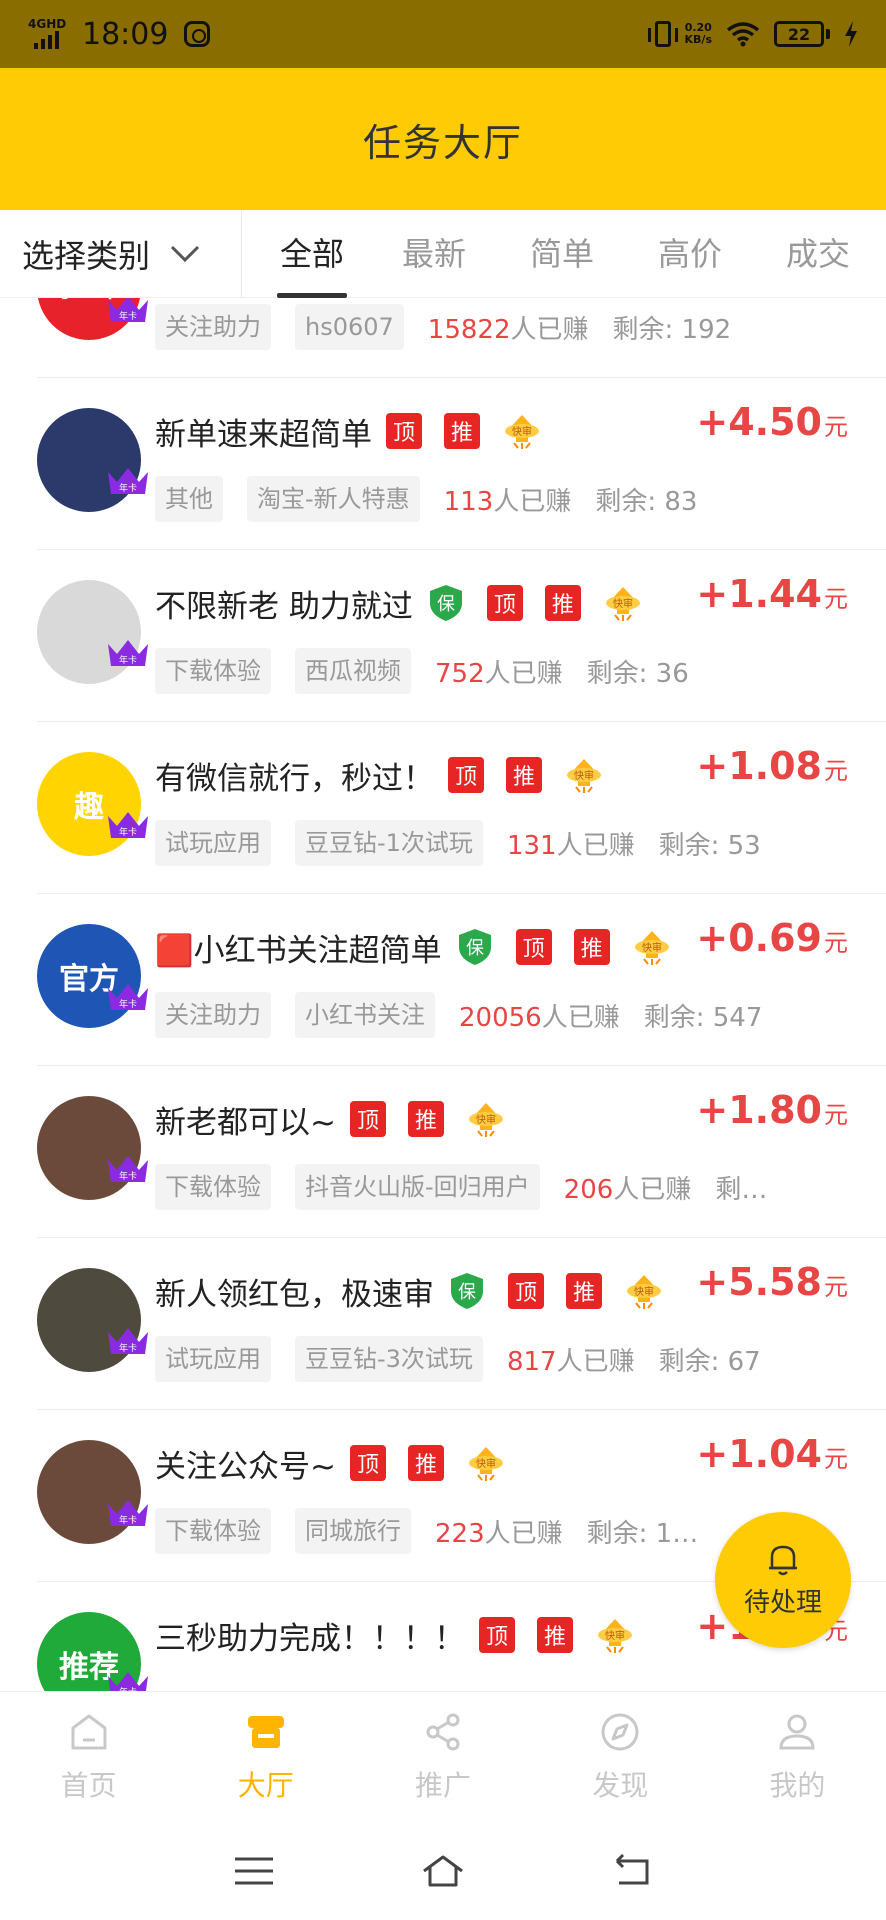 This screenshot has width=886, height=1920. I want to click on category-label: 选择类别, so click(86, 255).